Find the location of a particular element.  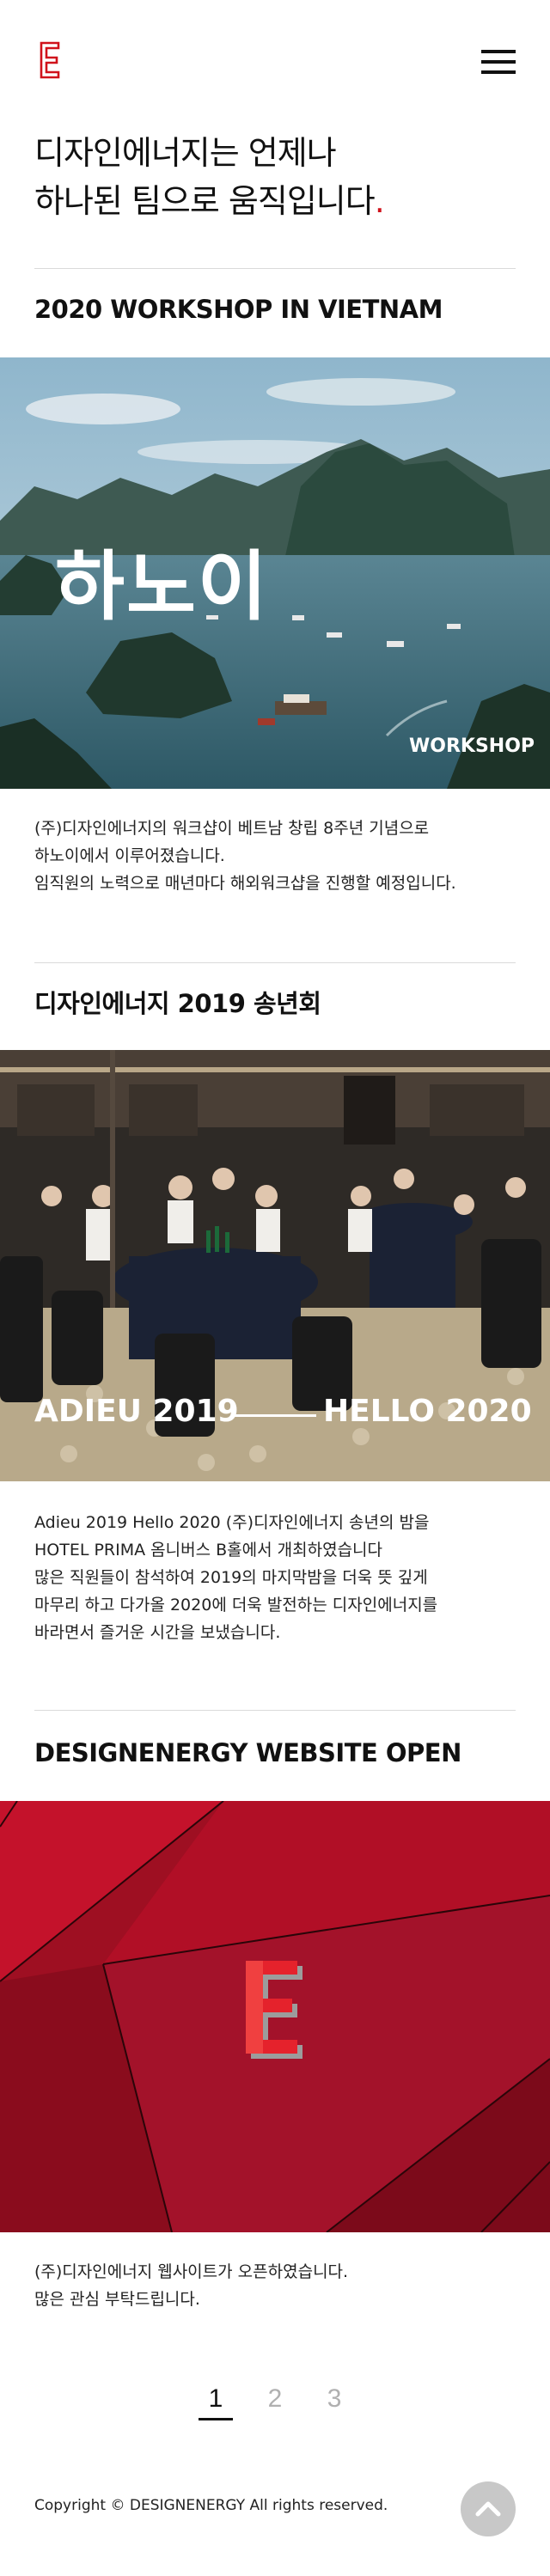

caption-separator-line is located at coordinates (275, 1415).